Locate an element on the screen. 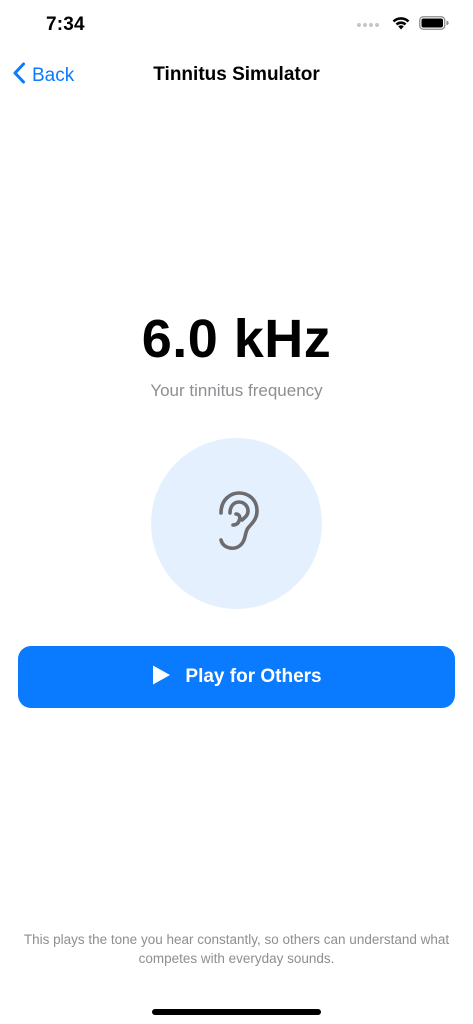  wifi-icon is located at coordinates (401, 25).